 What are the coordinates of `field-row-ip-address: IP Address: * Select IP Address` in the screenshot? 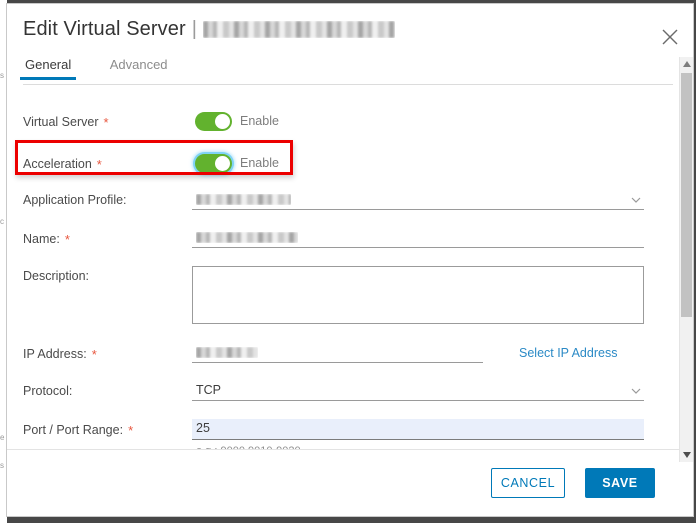 It's located at (342, 356).